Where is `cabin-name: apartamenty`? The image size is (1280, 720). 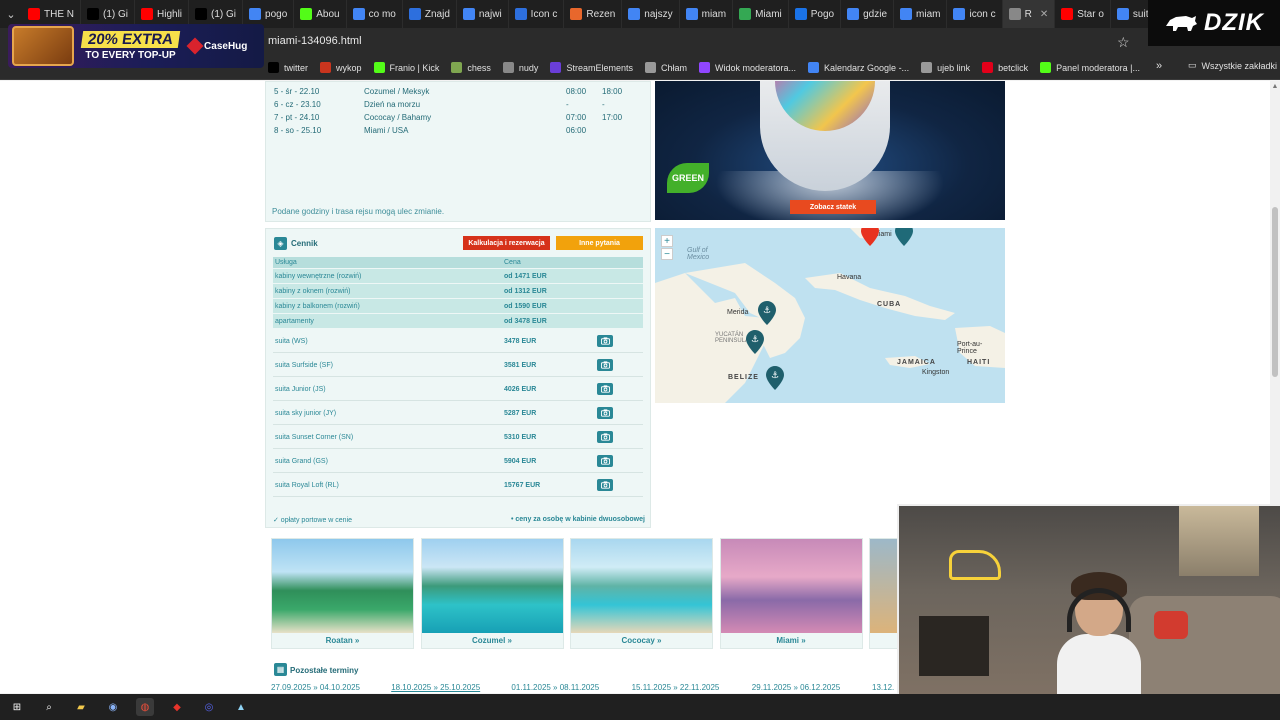
cabin-name: apartamenty is located at coordinates (294, 321).